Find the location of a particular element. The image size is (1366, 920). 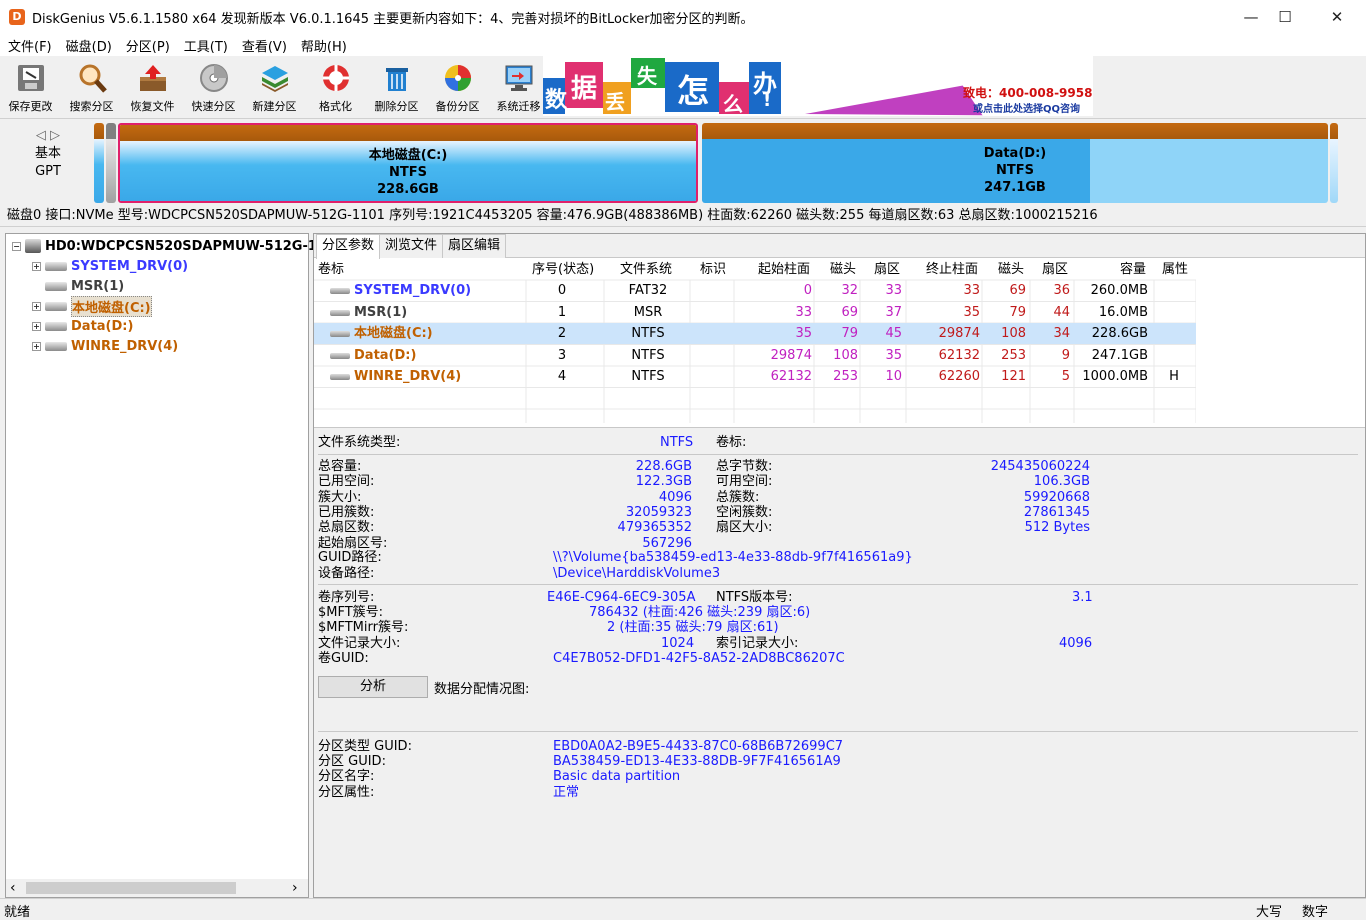

system-migrate-label: 系统迁移 is located at coordinates (518, 106).